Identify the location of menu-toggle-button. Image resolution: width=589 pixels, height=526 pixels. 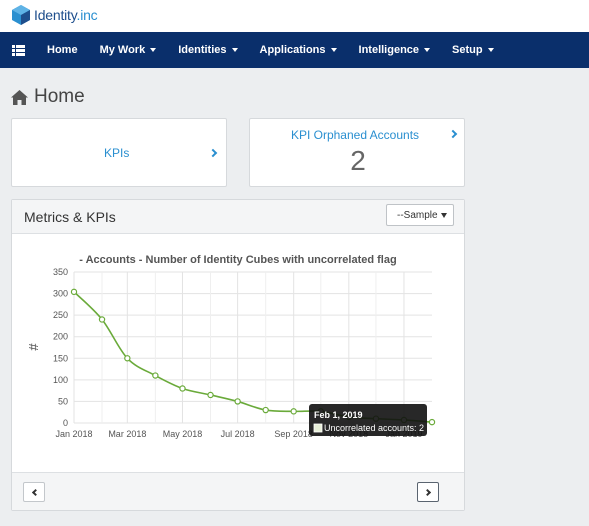
(18, 50).